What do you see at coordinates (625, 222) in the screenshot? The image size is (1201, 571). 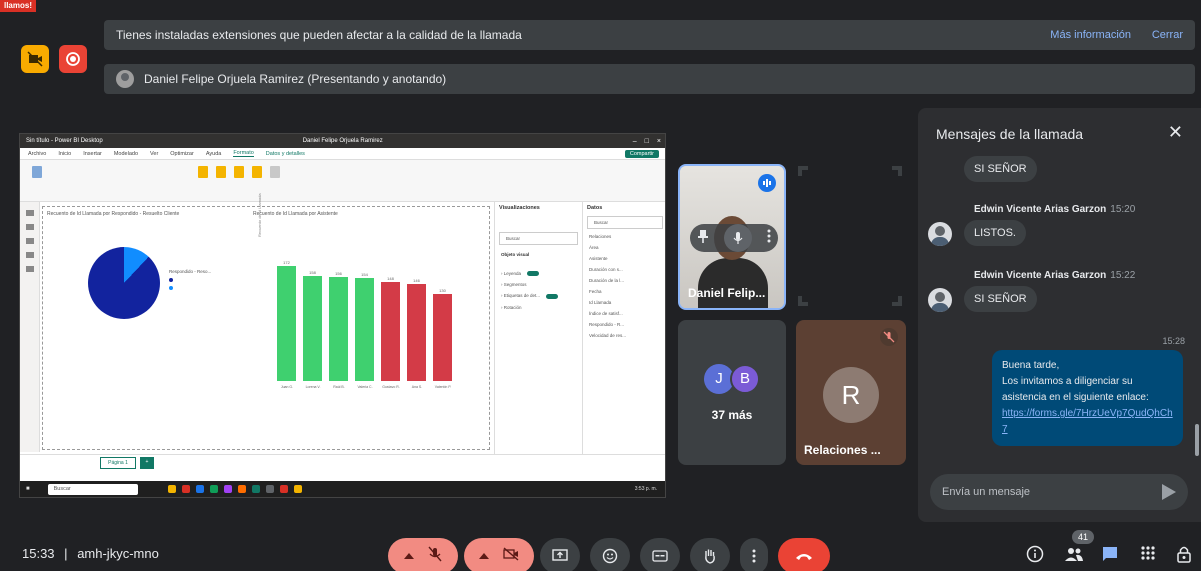 I see `data-search: Buscar` at bounding box center [625, 222].